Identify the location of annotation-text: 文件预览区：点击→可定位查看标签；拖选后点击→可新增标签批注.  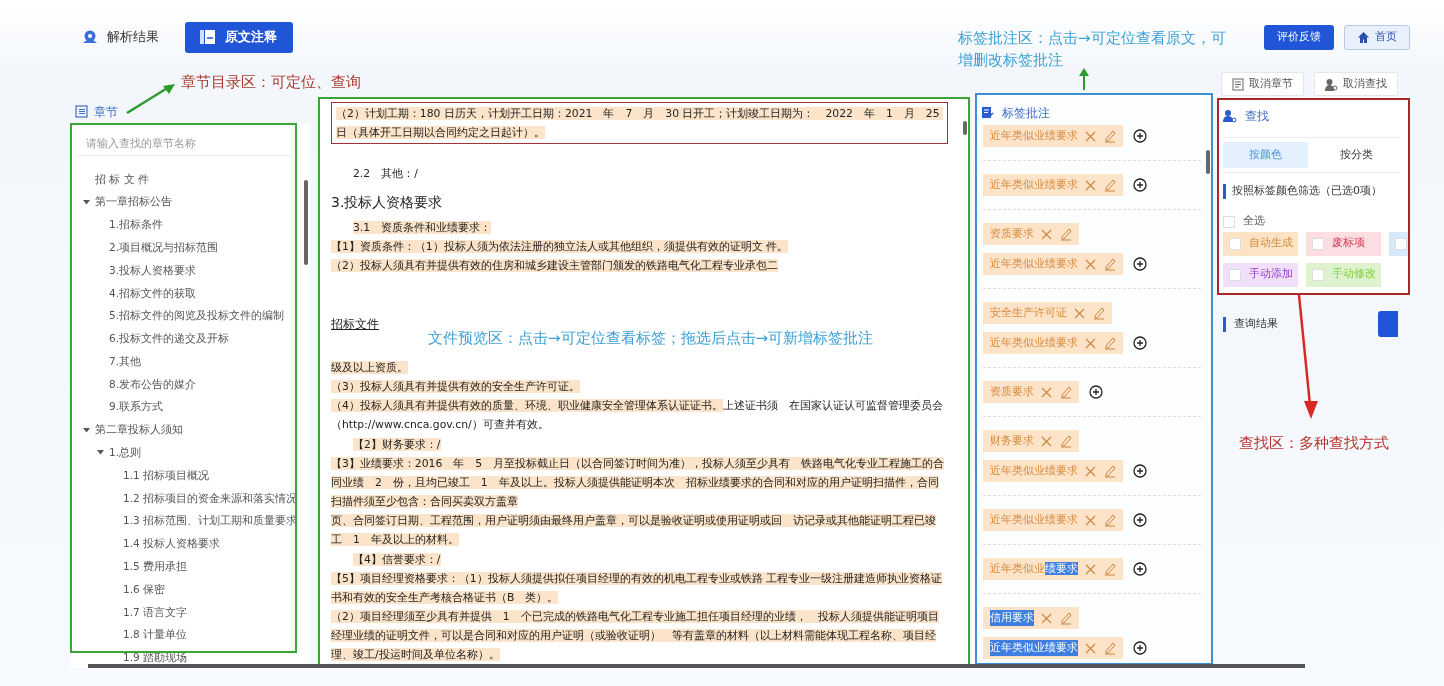
(651, 338).